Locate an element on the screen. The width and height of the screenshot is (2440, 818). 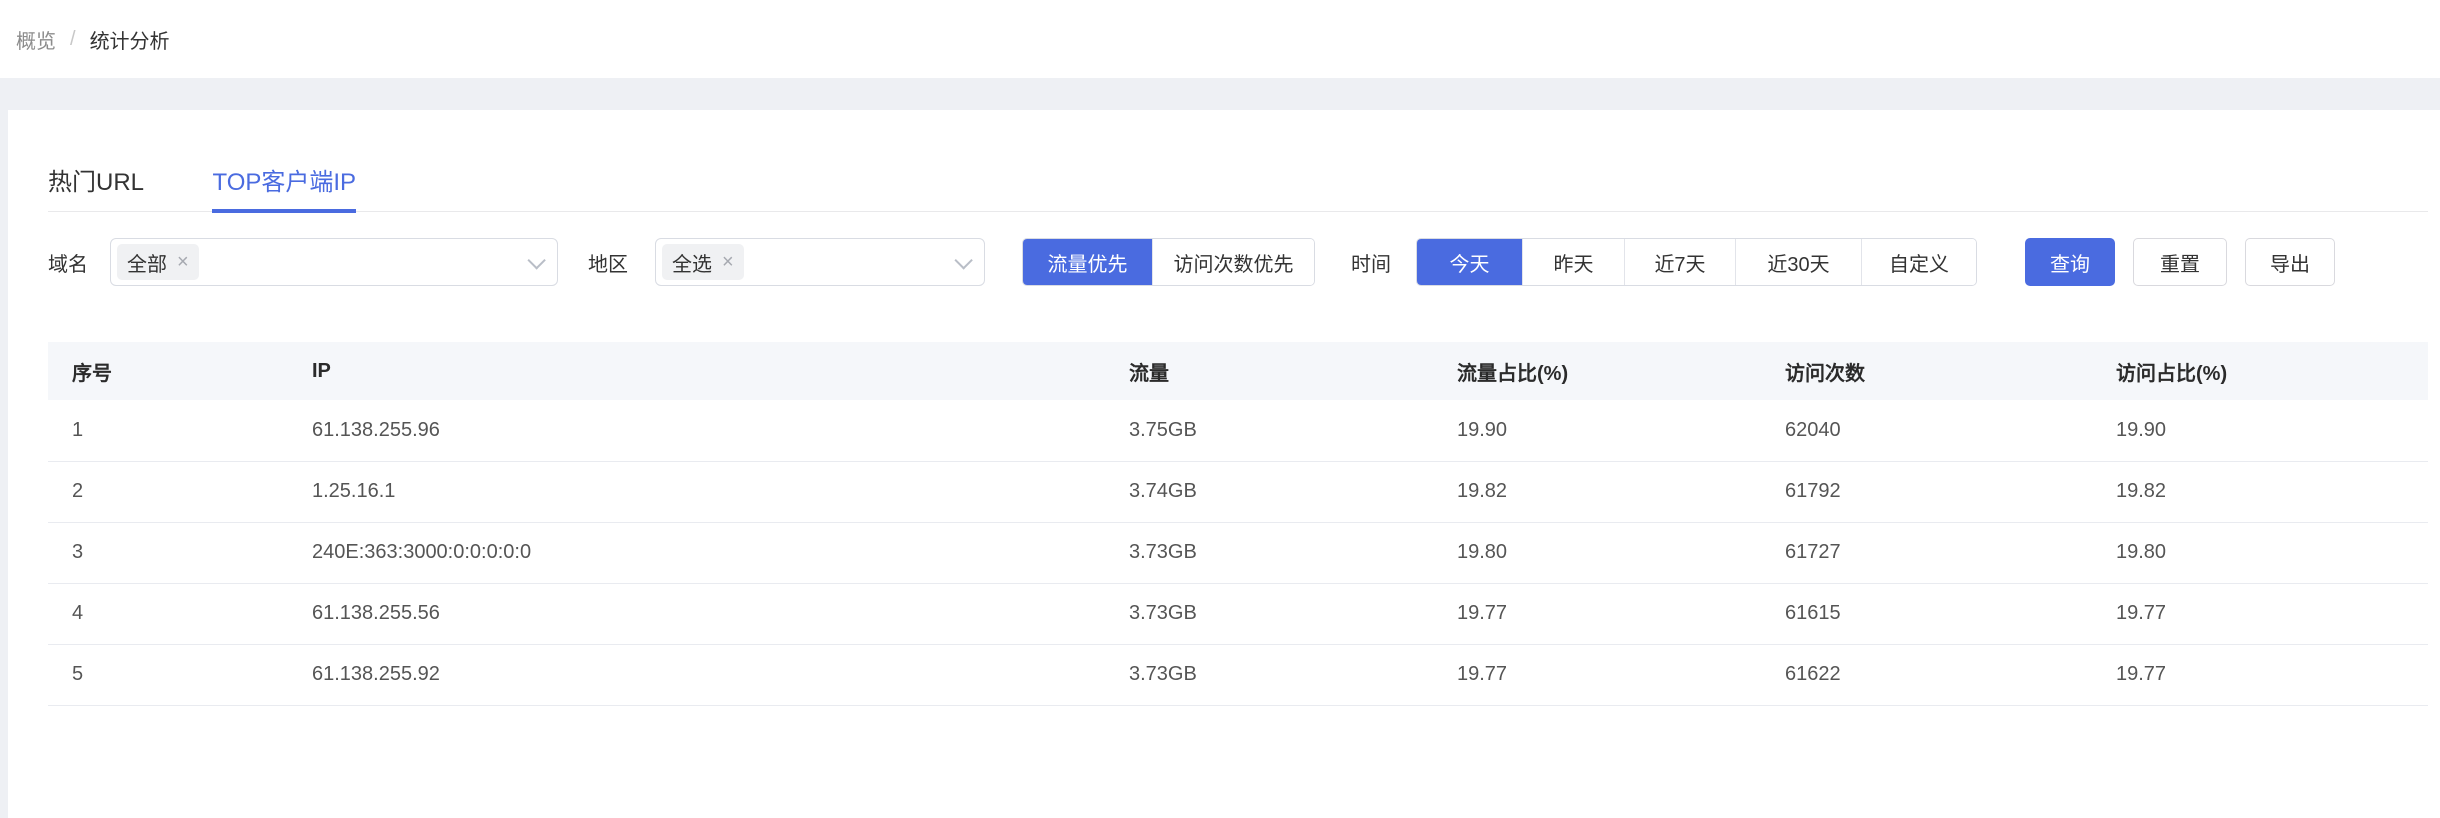
cell-traffic-pct: 19.82 is located at coordinates (1597, 492).